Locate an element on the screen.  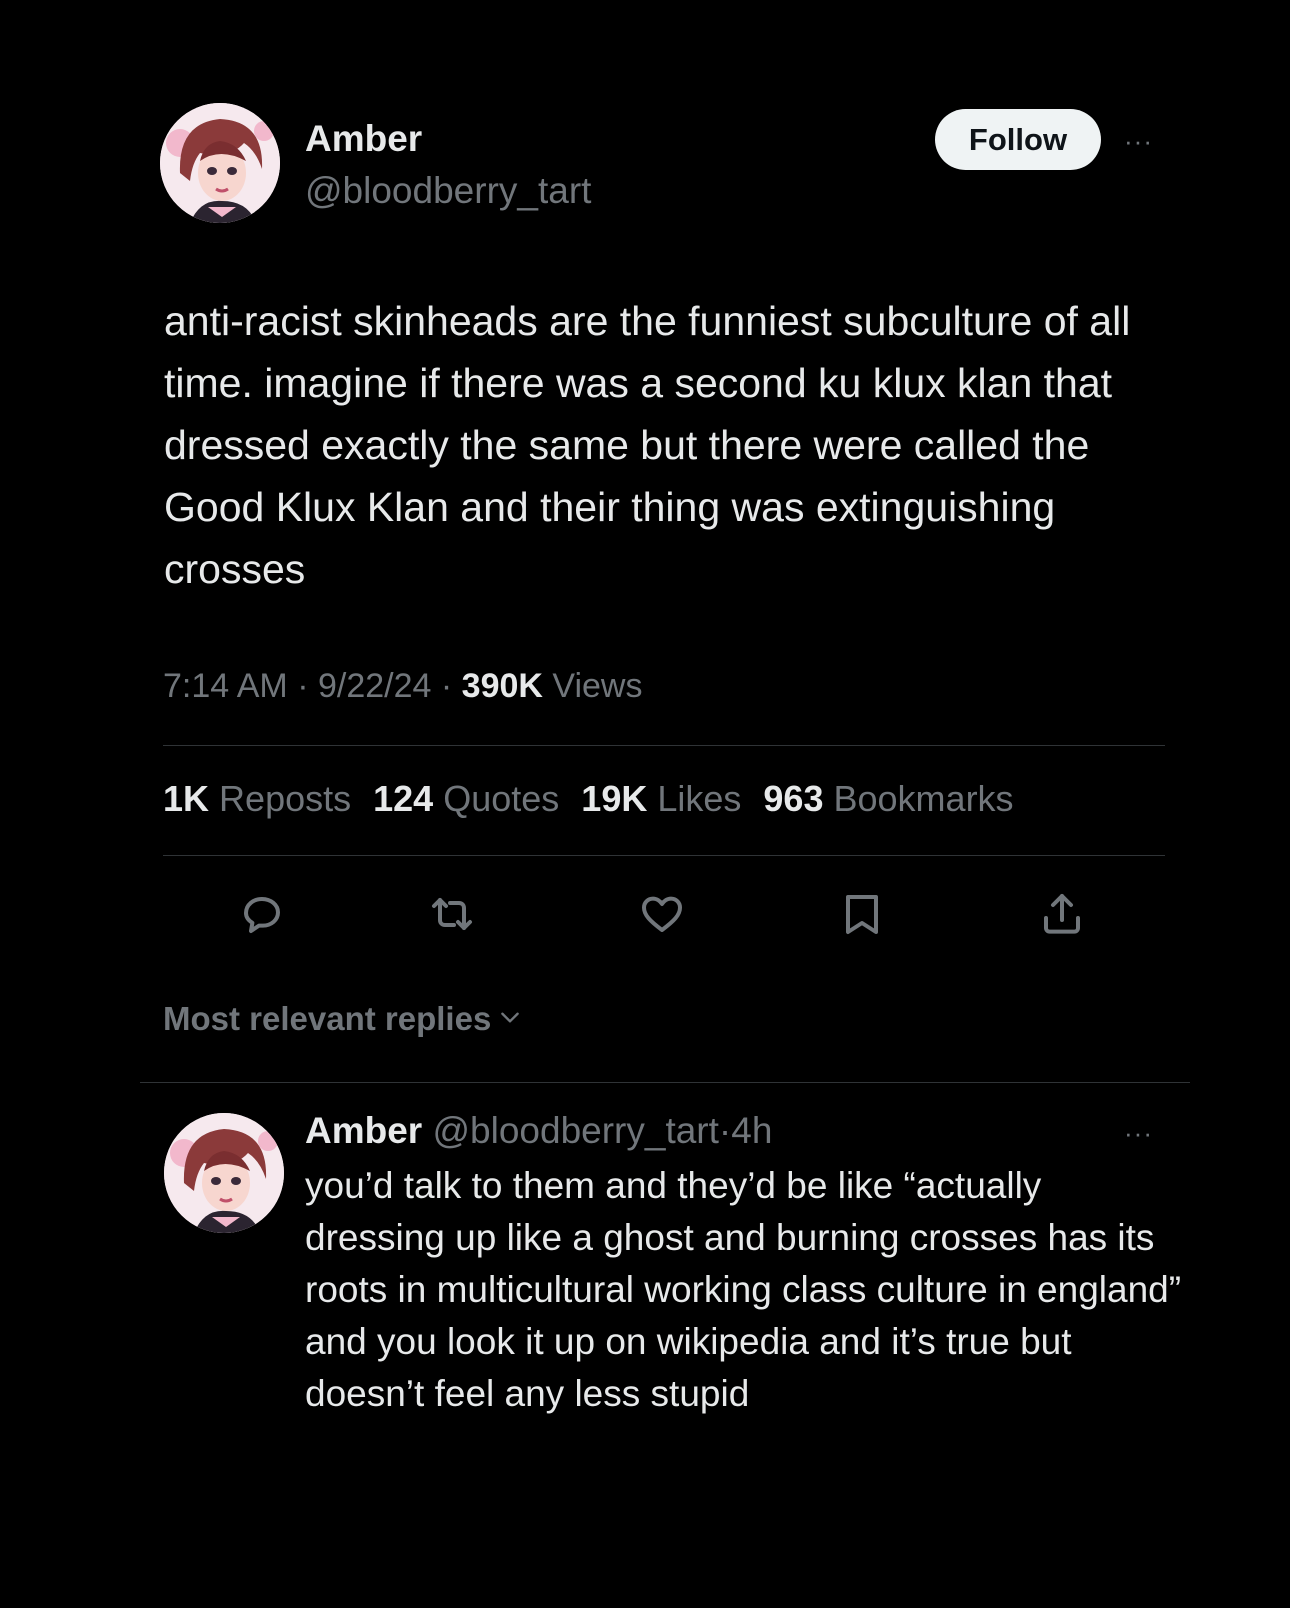
follow-button: Follow is located at coordinates (1018, 139).